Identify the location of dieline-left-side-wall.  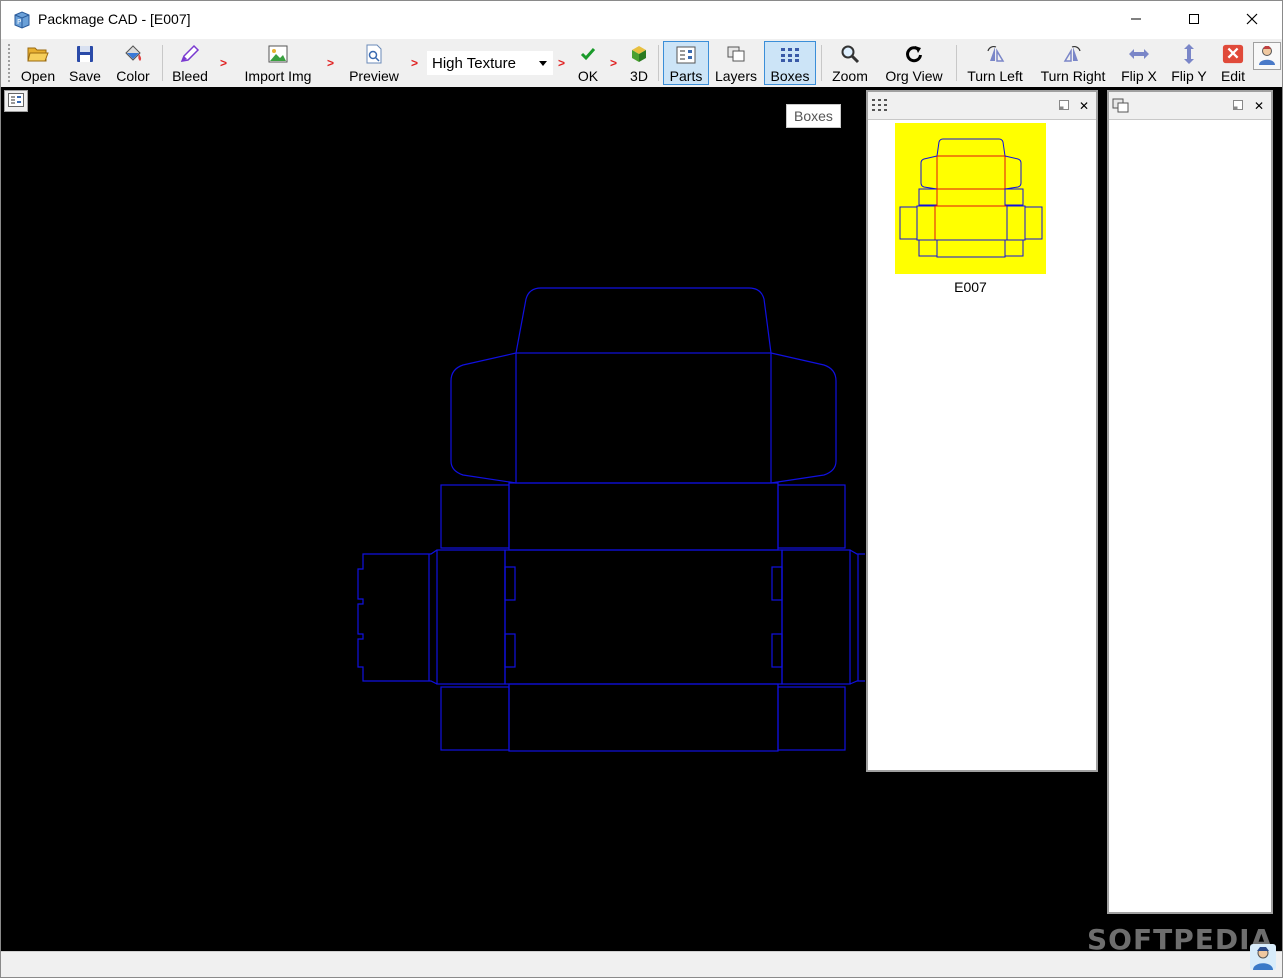
(471, 617).